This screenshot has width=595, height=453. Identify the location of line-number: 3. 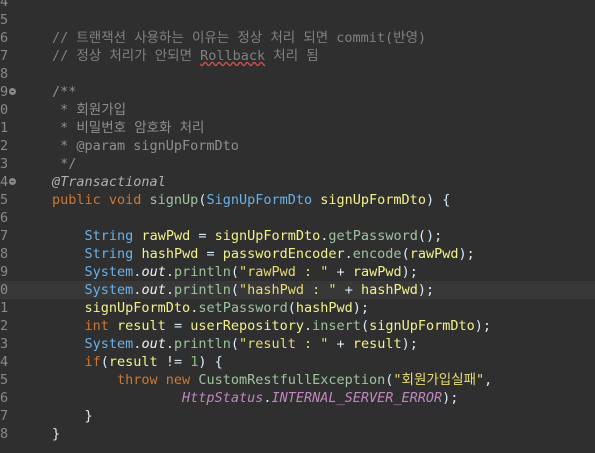
(4, 164).